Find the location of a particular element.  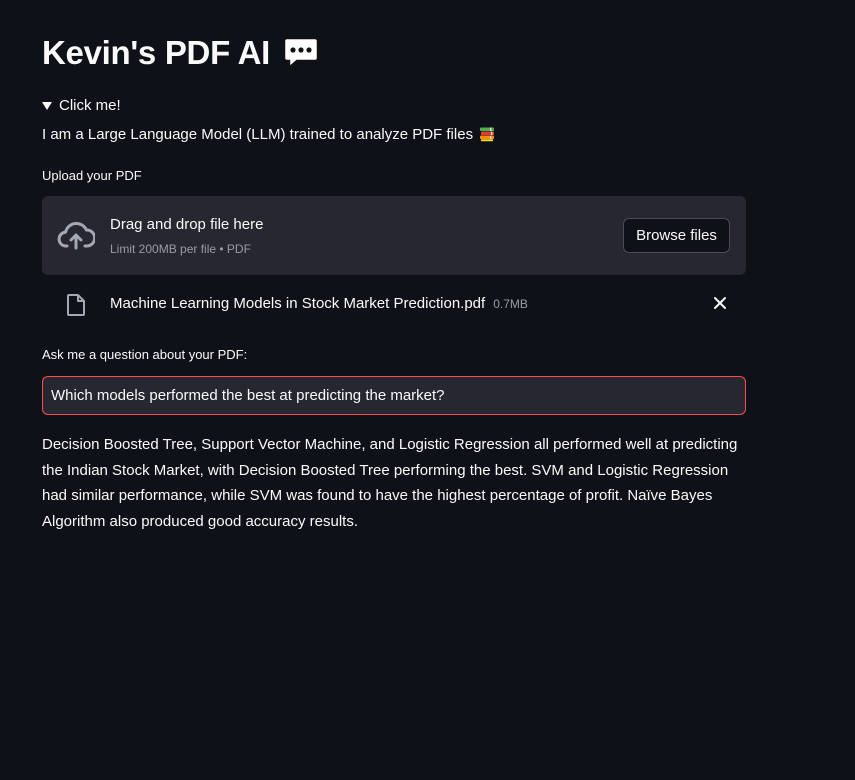

dropzone-title: Drag and drop file here is located at coordinates (187, 224).